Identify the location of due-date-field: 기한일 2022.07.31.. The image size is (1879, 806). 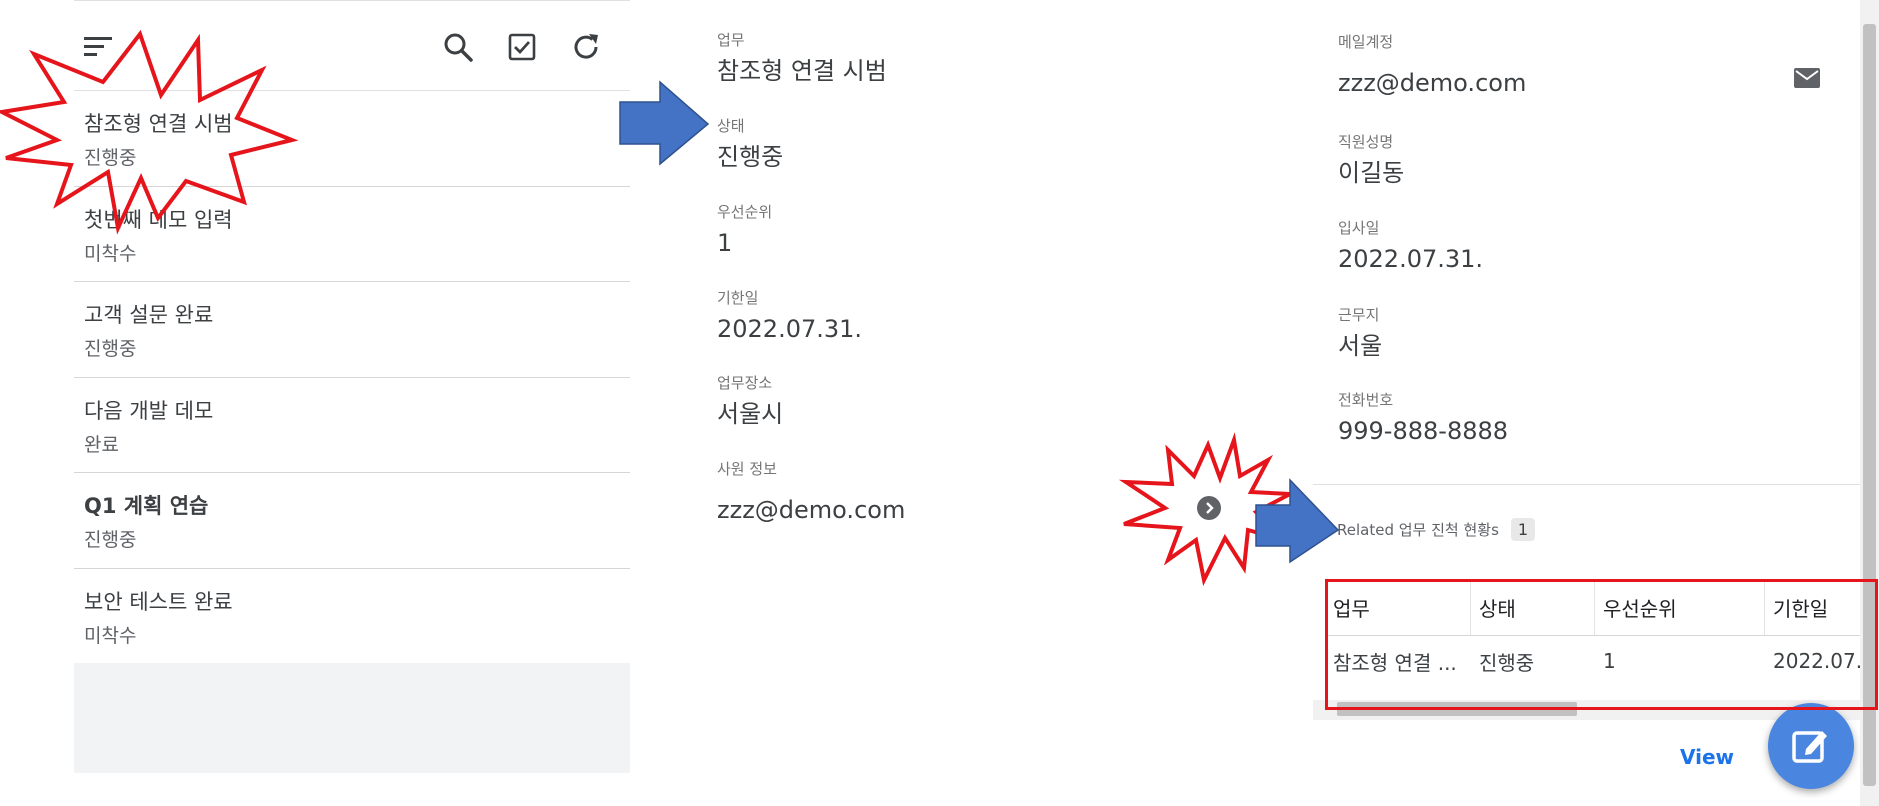
(789, 317).